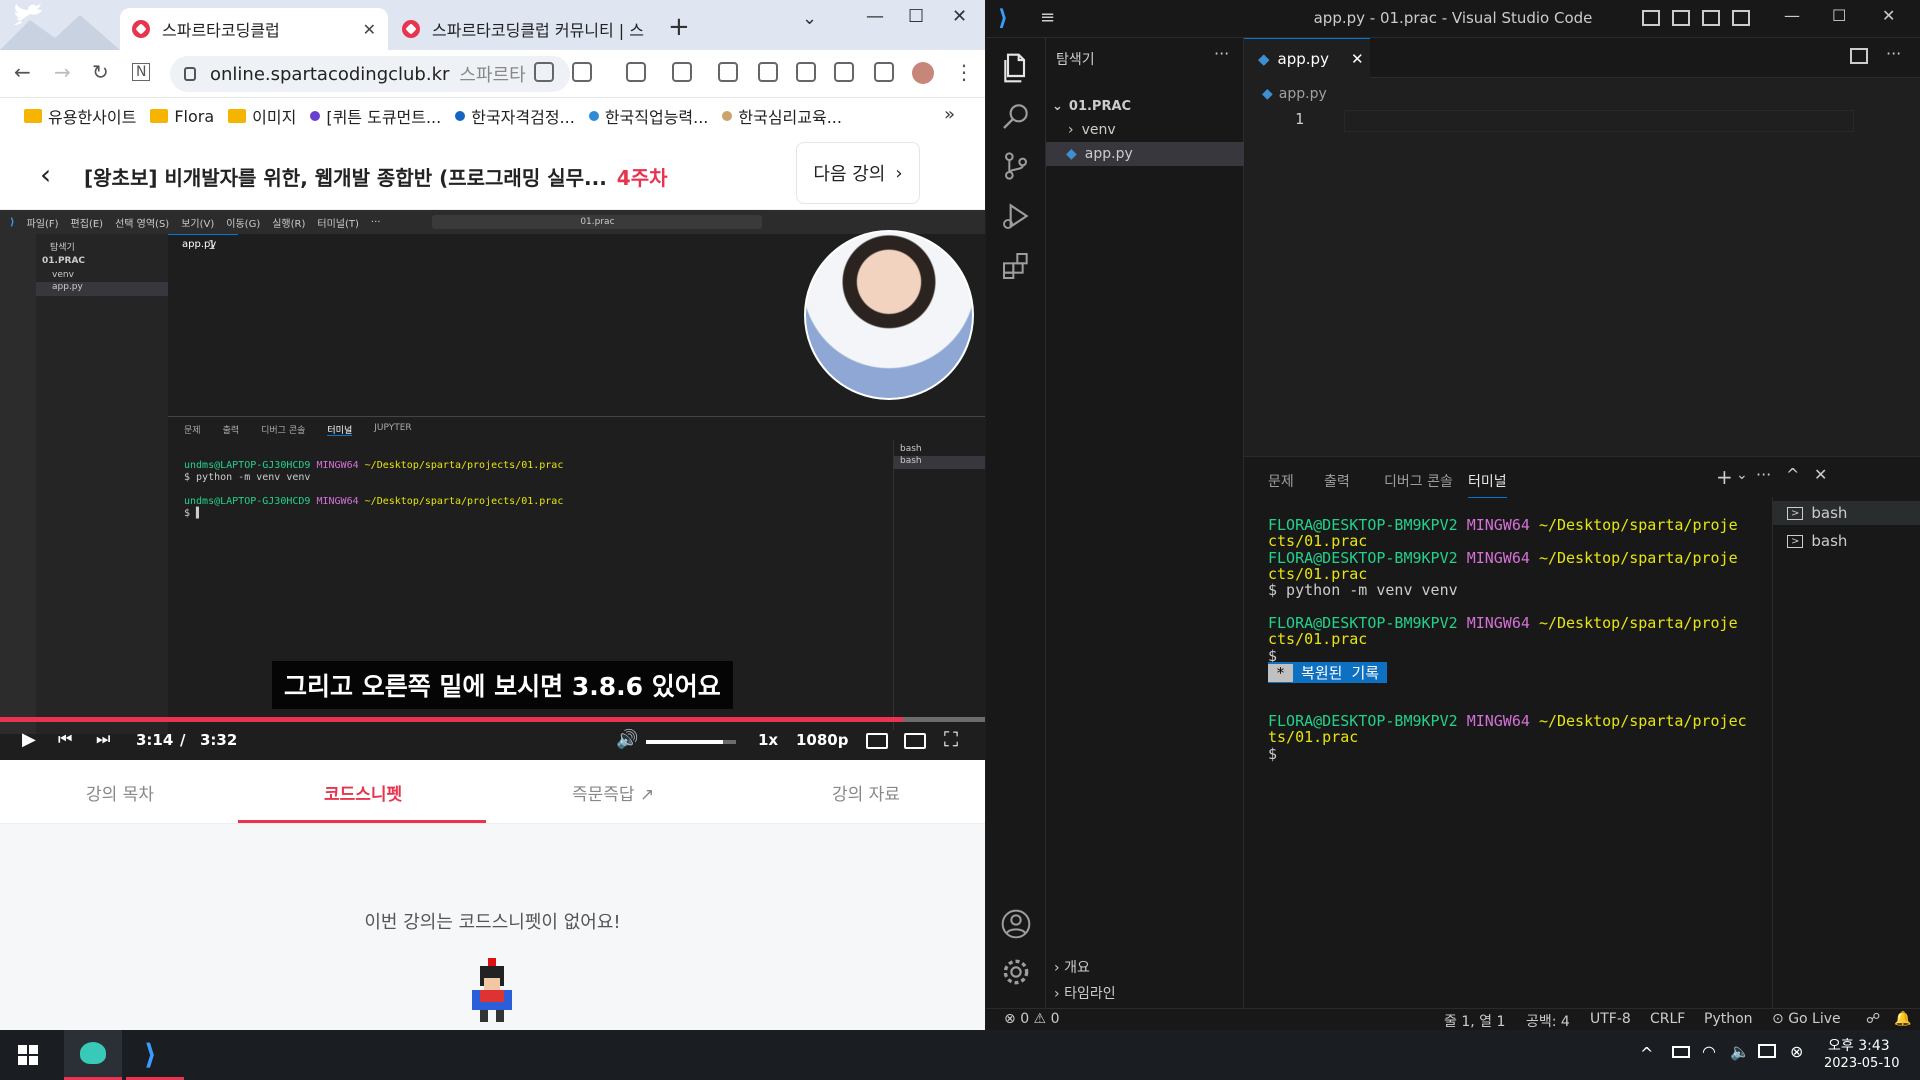 The image size is (1920, 1080). What do you see at coordinates (1792, 474) in the screenshot?
I see `maximize-panel-icon: ^` at bounding box center [1792, 474].